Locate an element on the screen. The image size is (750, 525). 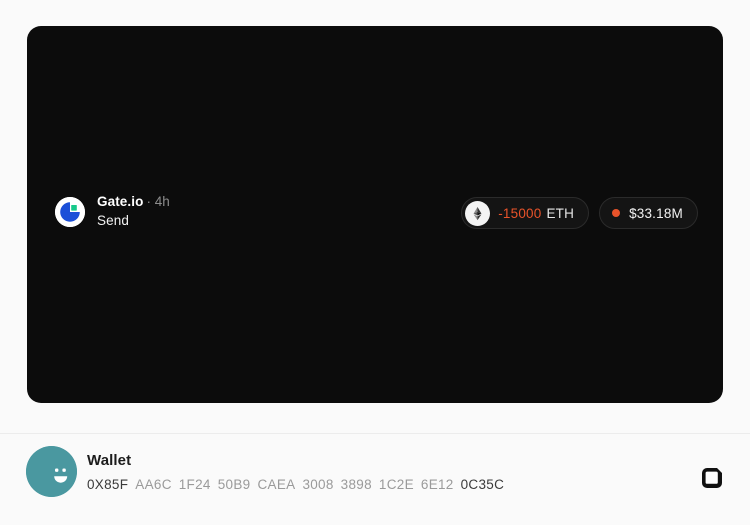
token-amount-pill: -15000 ETH is located at coordinates (525, 213).